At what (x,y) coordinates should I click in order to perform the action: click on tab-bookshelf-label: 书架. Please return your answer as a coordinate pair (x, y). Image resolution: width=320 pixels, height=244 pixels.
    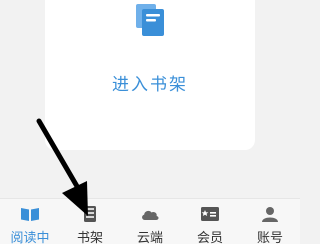
    Looking at the image, I should click on (89, 237).